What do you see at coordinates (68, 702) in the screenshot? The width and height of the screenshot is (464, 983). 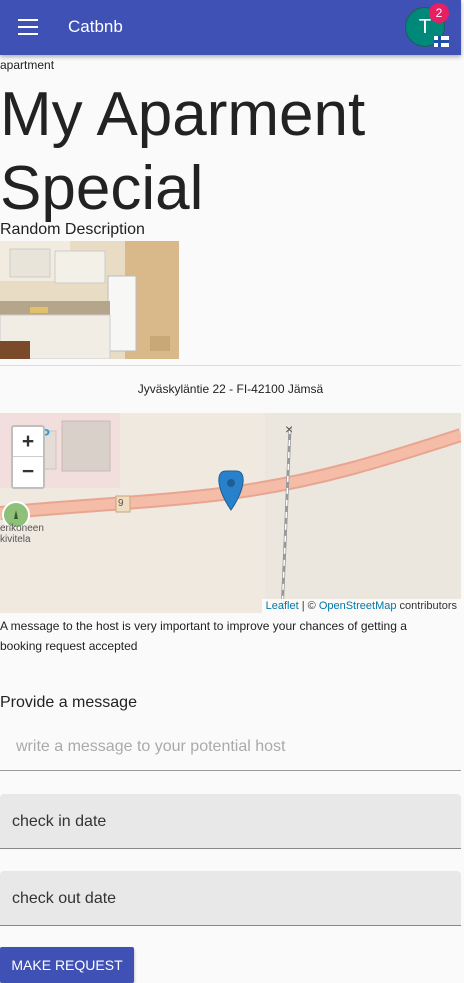 I see `message-label: Provide a message` at bounding box center [68, 702].